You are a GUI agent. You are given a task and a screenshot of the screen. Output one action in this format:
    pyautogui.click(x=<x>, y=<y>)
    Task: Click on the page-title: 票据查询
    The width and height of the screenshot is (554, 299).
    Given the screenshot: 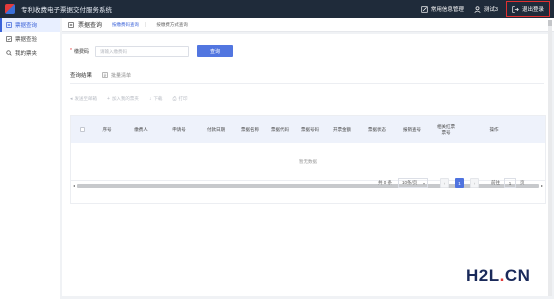 What is the action you would take?
    pyautogui.click(x=85, y=24)
    